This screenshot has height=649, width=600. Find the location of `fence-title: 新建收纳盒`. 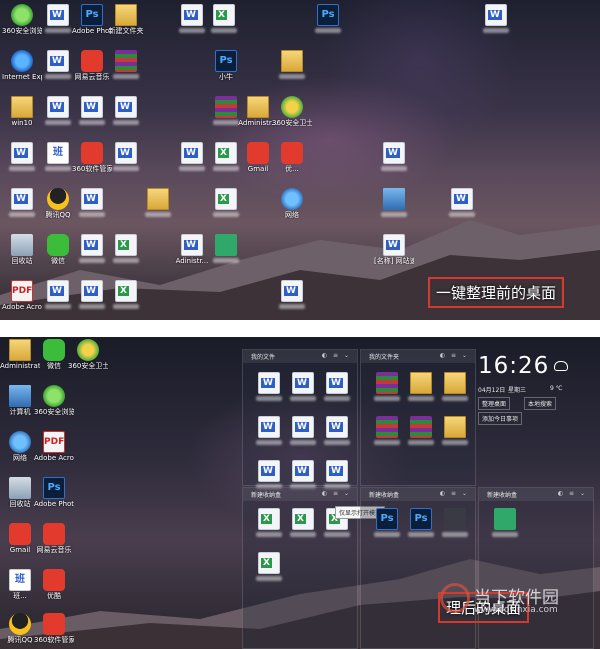

fence-title: 新建收纳盒 is located at coordinates (384, 495).